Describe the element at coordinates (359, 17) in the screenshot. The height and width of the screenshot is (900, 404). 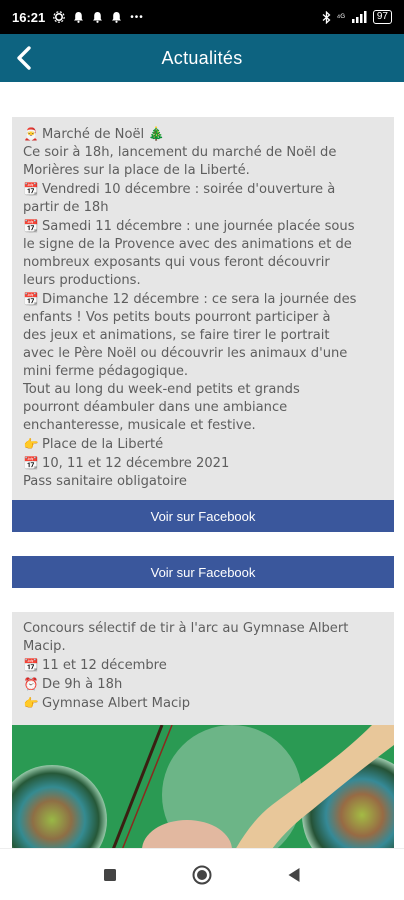
I see `signal-icon` at that location.